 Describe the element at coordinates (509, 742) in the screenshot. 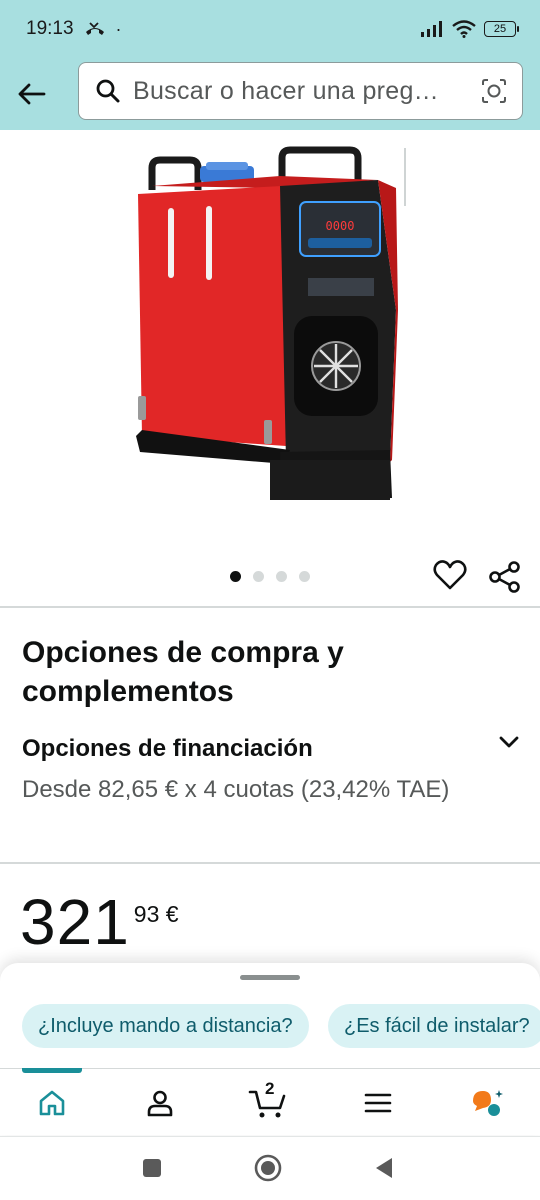

I see `chevron-down-icon` at that location.